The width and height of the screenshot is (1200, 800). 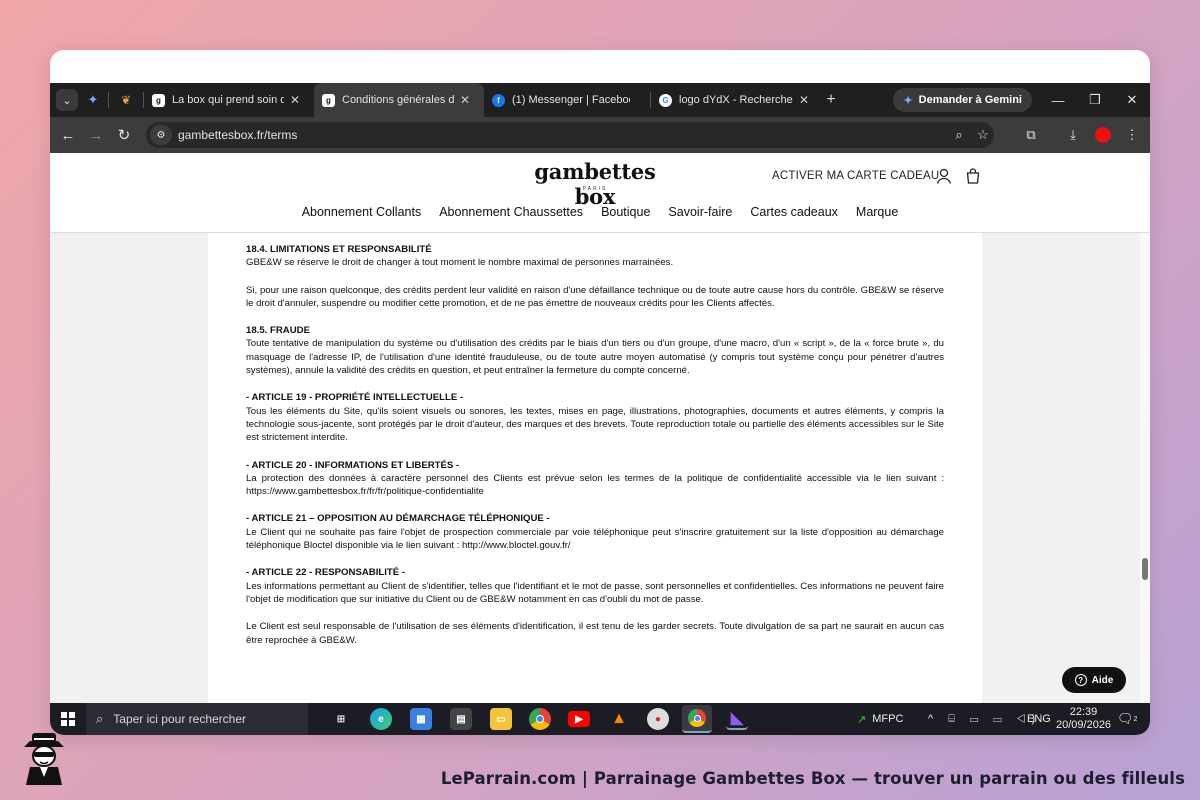 What do you see at coordinates (1132, 135) in the screenshot?
I see `more-menu-icon: ⋮` at bounding box center [1132, 135].